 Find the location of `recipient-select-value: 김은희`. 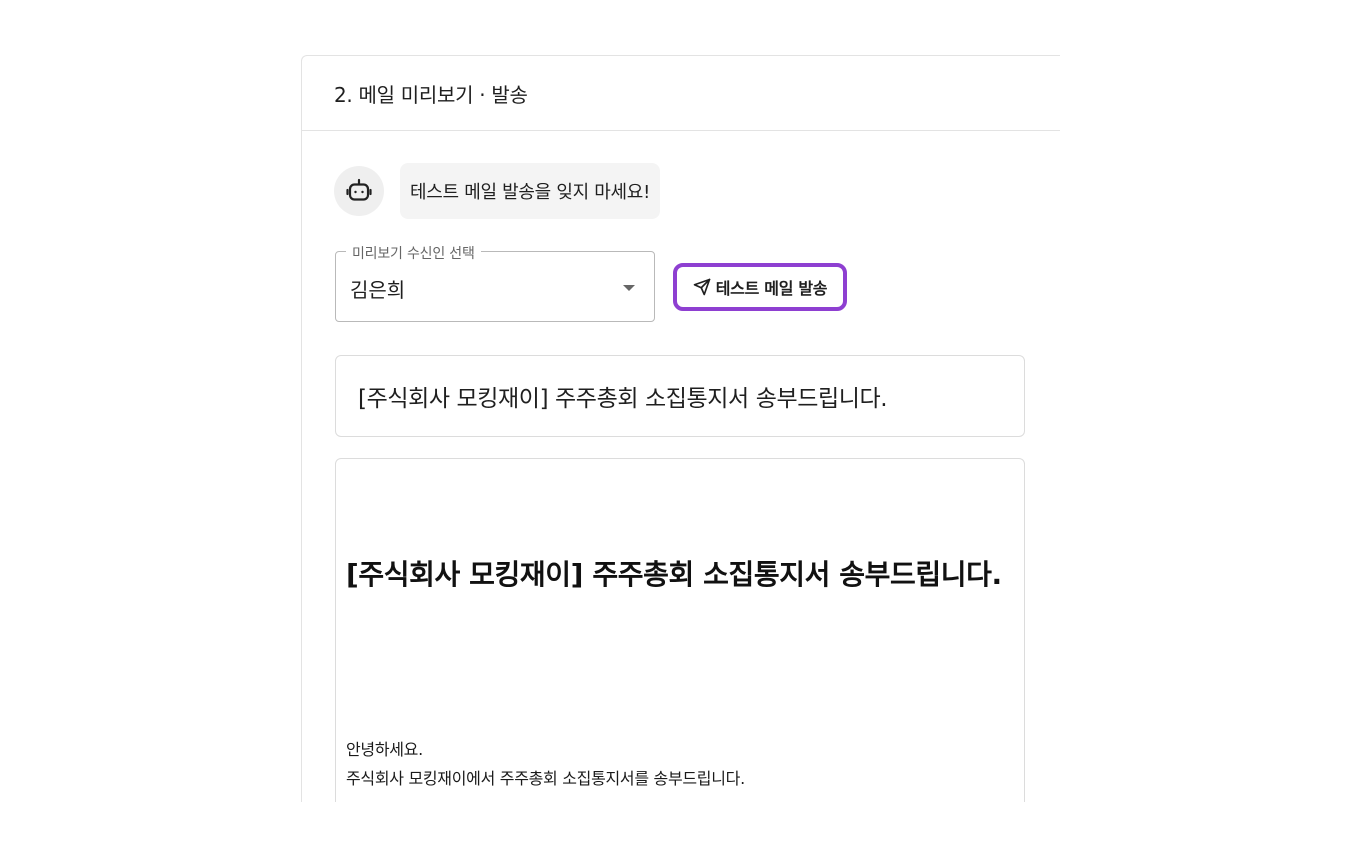

recipient-select-value: 김은희 is located at coordinates (378, 290).